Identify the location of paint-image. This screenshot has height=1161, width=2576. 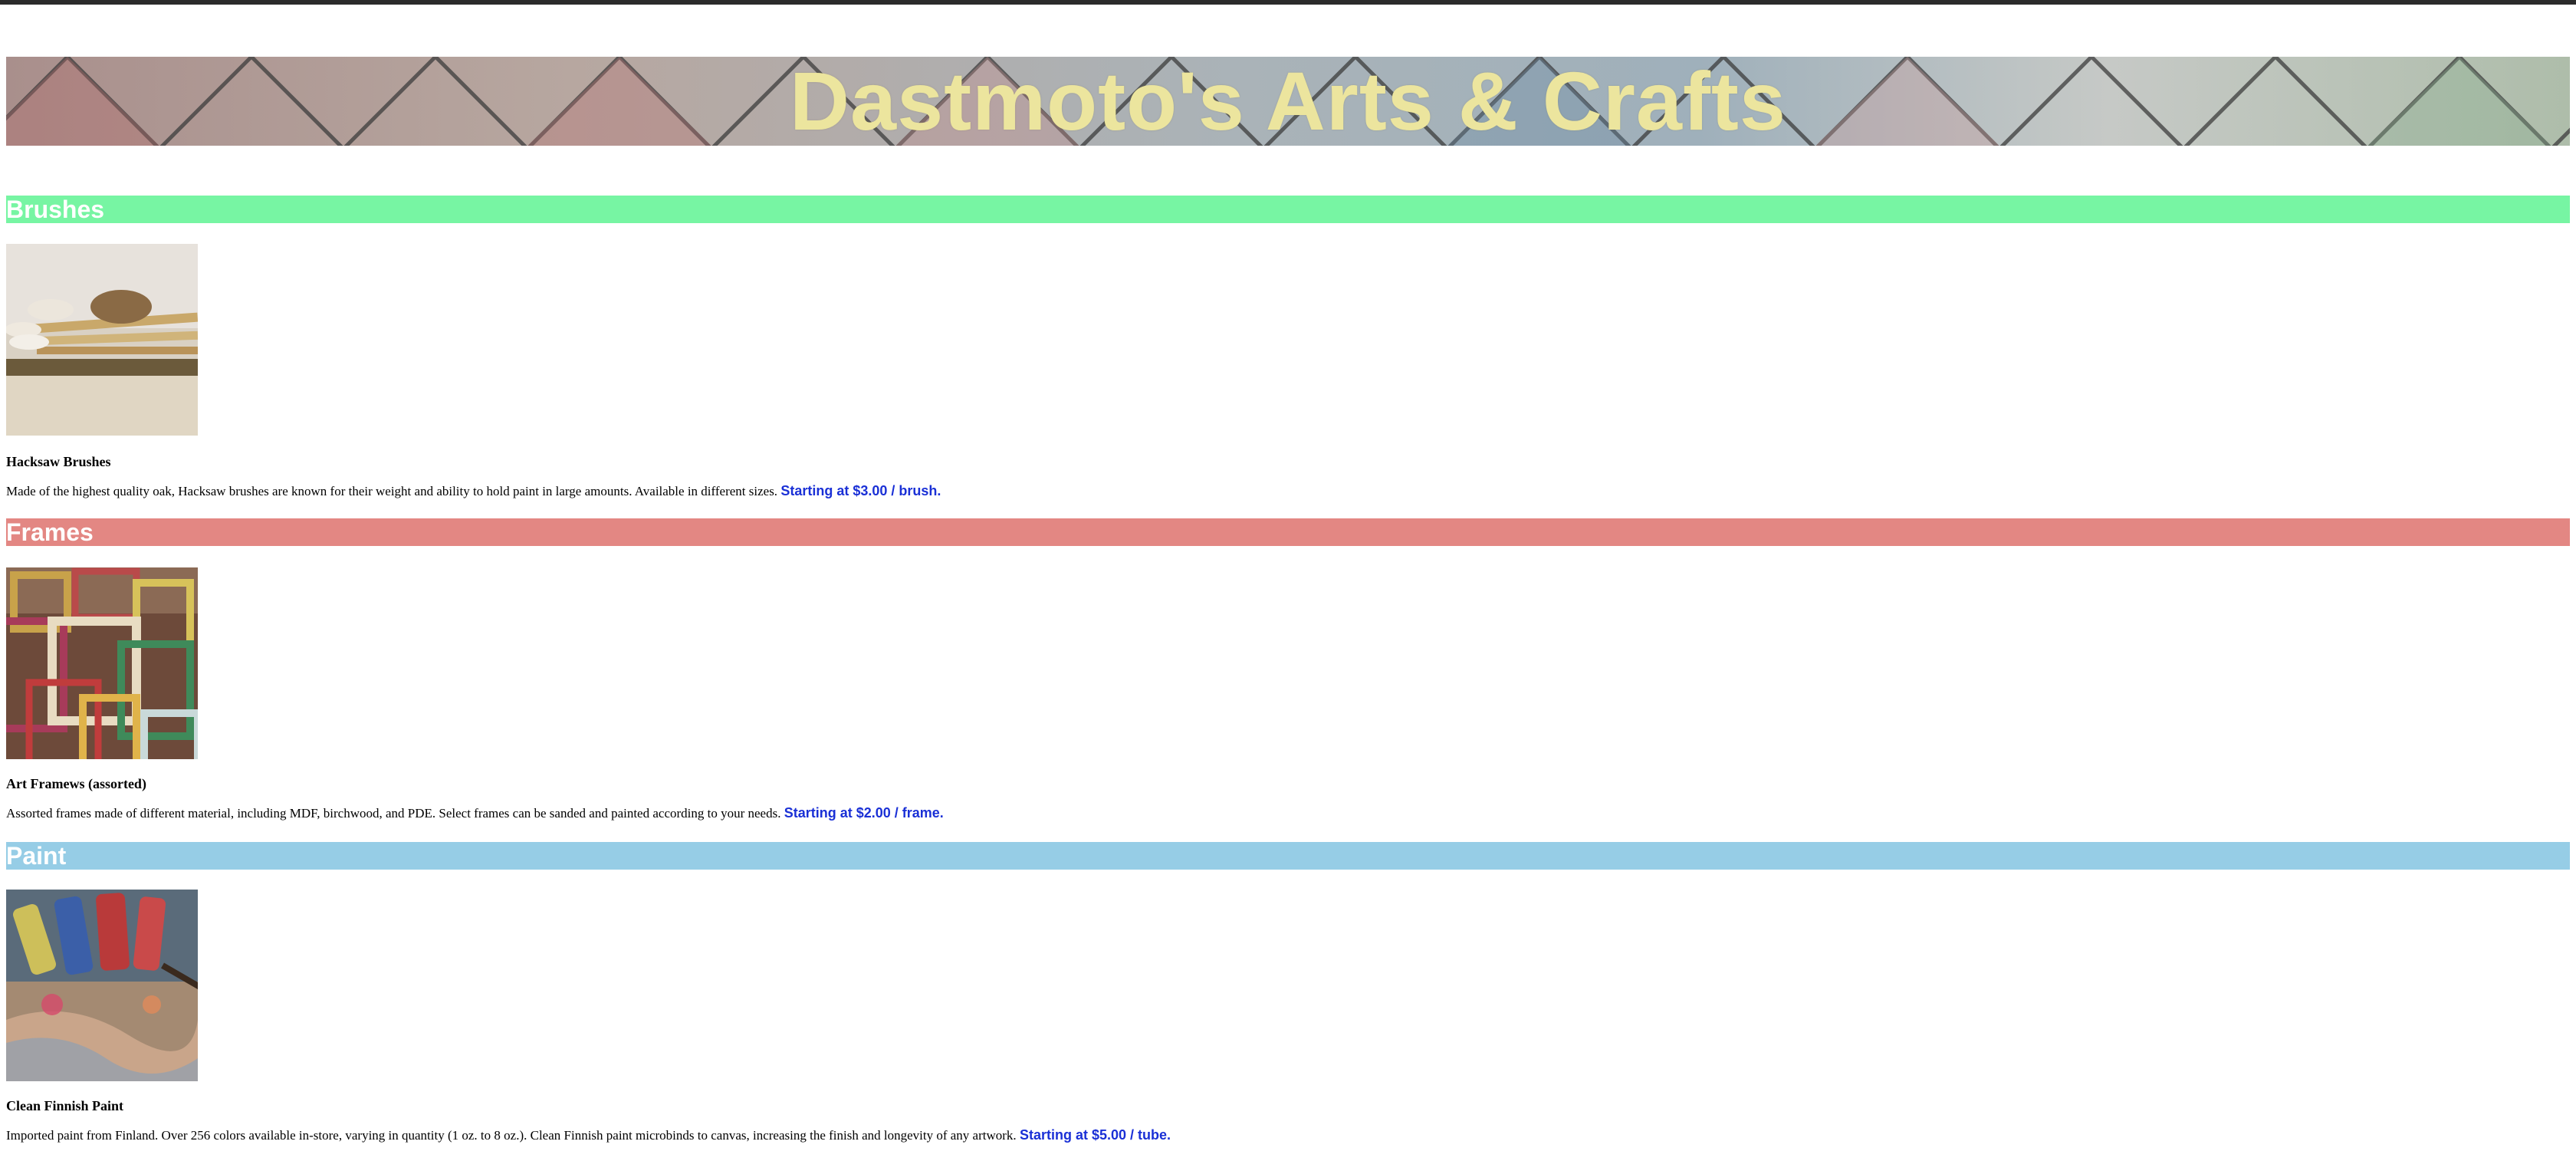
(102, 985).